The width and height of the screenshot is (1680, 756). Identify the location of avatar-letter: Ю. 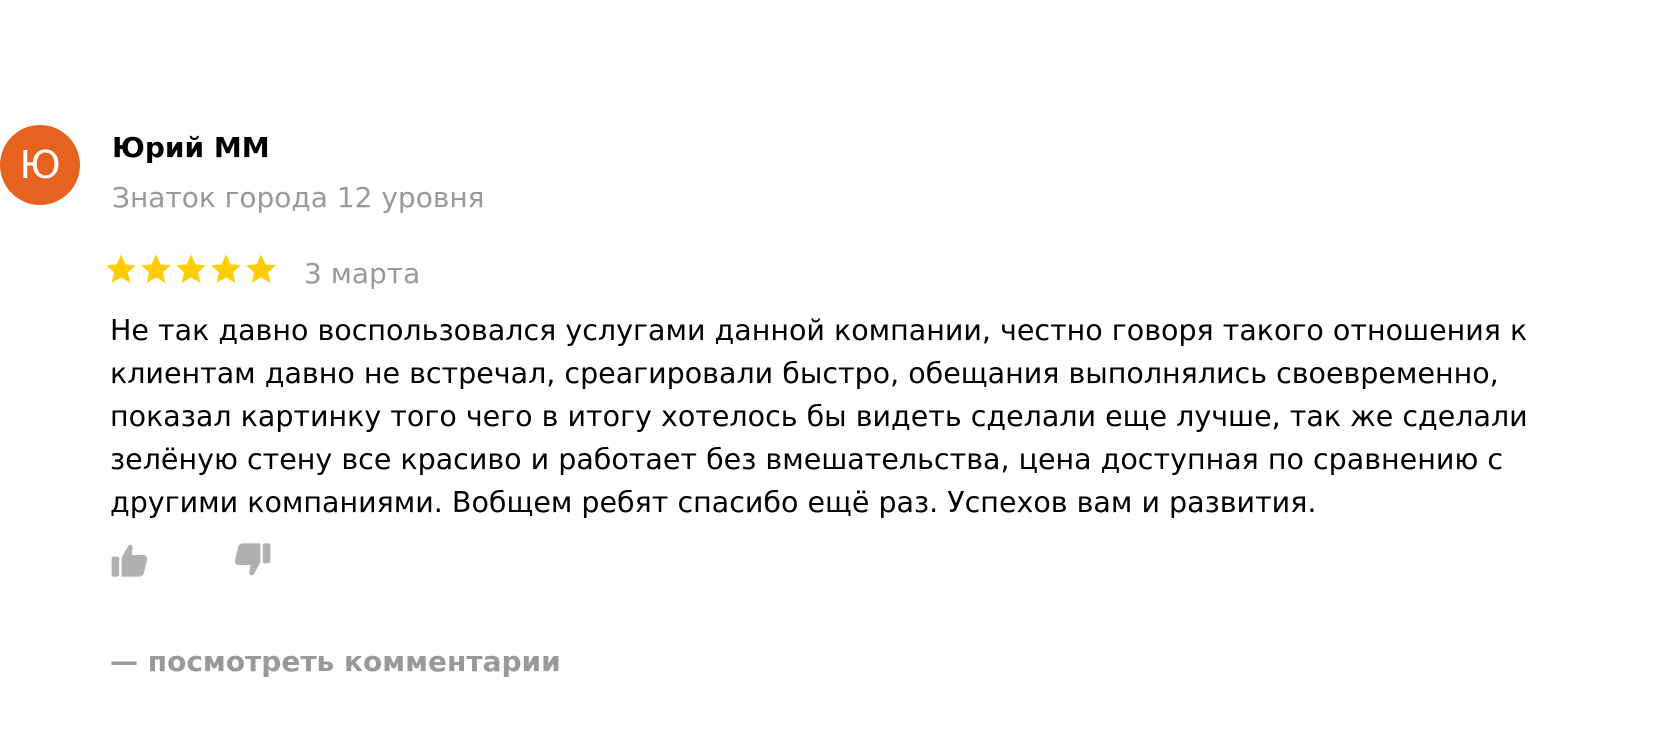
(40, 165).